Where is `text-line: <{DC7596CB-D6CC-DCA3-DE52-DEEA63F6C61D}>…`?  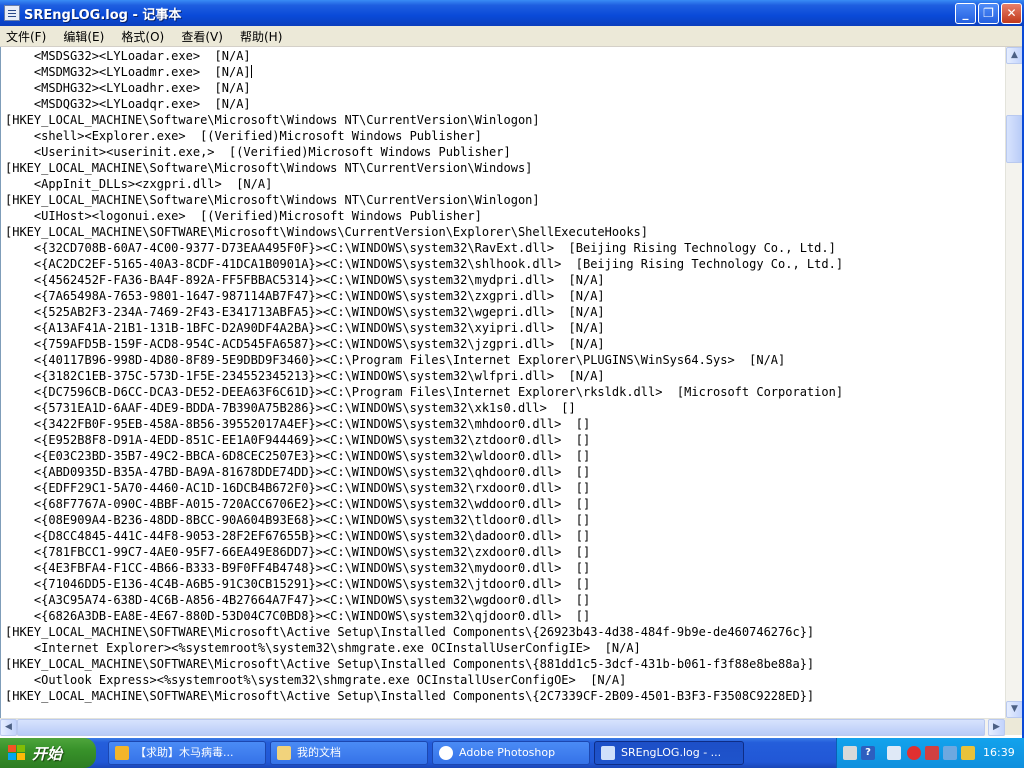
text-line: <{DC7596CB-D6CC-DCA3-DE52-DEEA63F6C61D}>… is located at coordinates (424, 392).